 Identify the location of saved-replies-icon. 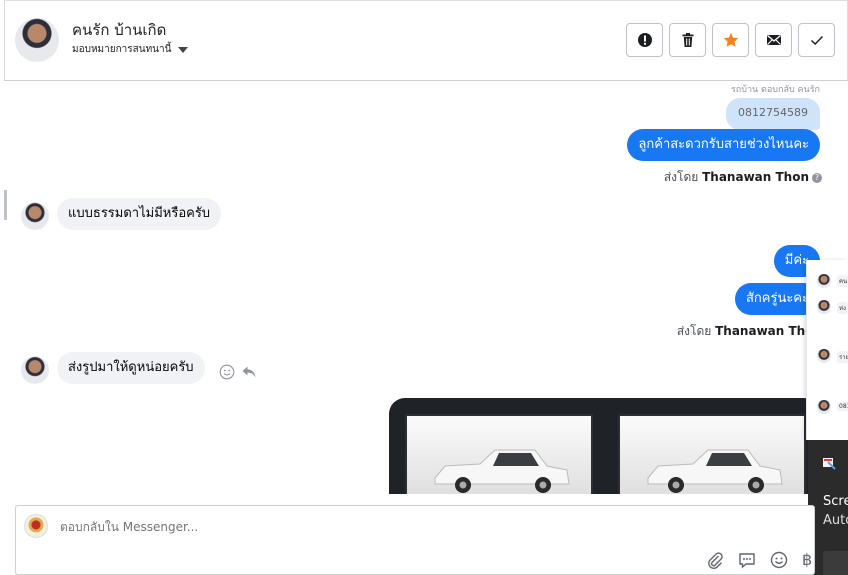
(747, 560).